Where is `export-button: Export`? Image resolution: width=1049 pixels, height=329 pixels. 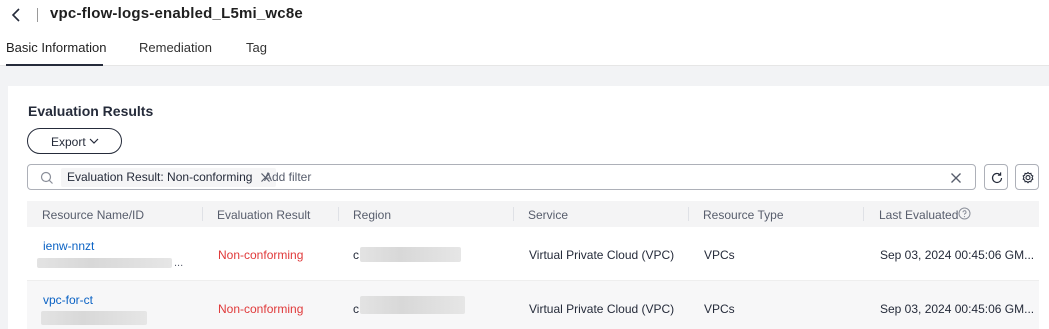
export-button: Export is located at coordinates (74, 141).